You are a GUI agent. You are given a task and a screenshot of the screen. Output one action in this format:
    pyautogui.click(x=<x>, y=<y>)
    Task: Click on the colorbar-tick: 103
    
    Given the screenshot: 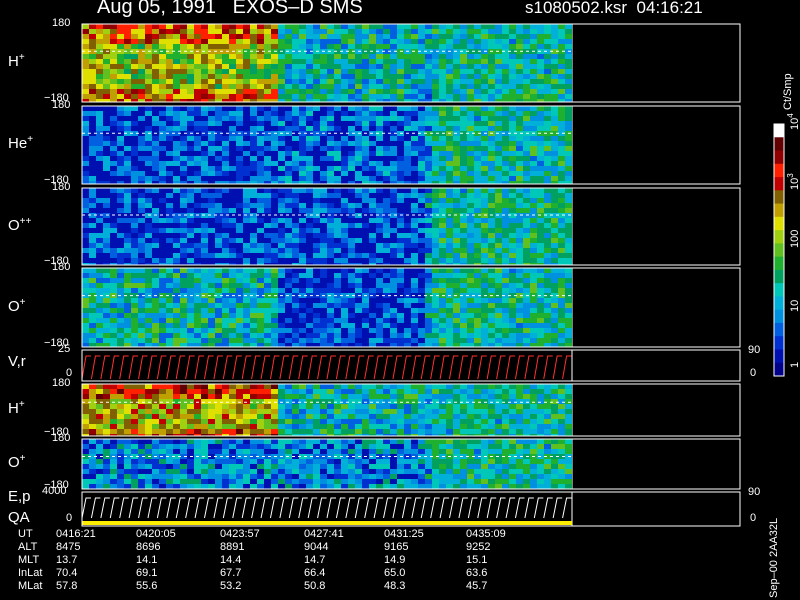 What is the action you would take?
    pyautogui.click(x=793, y=181)
    